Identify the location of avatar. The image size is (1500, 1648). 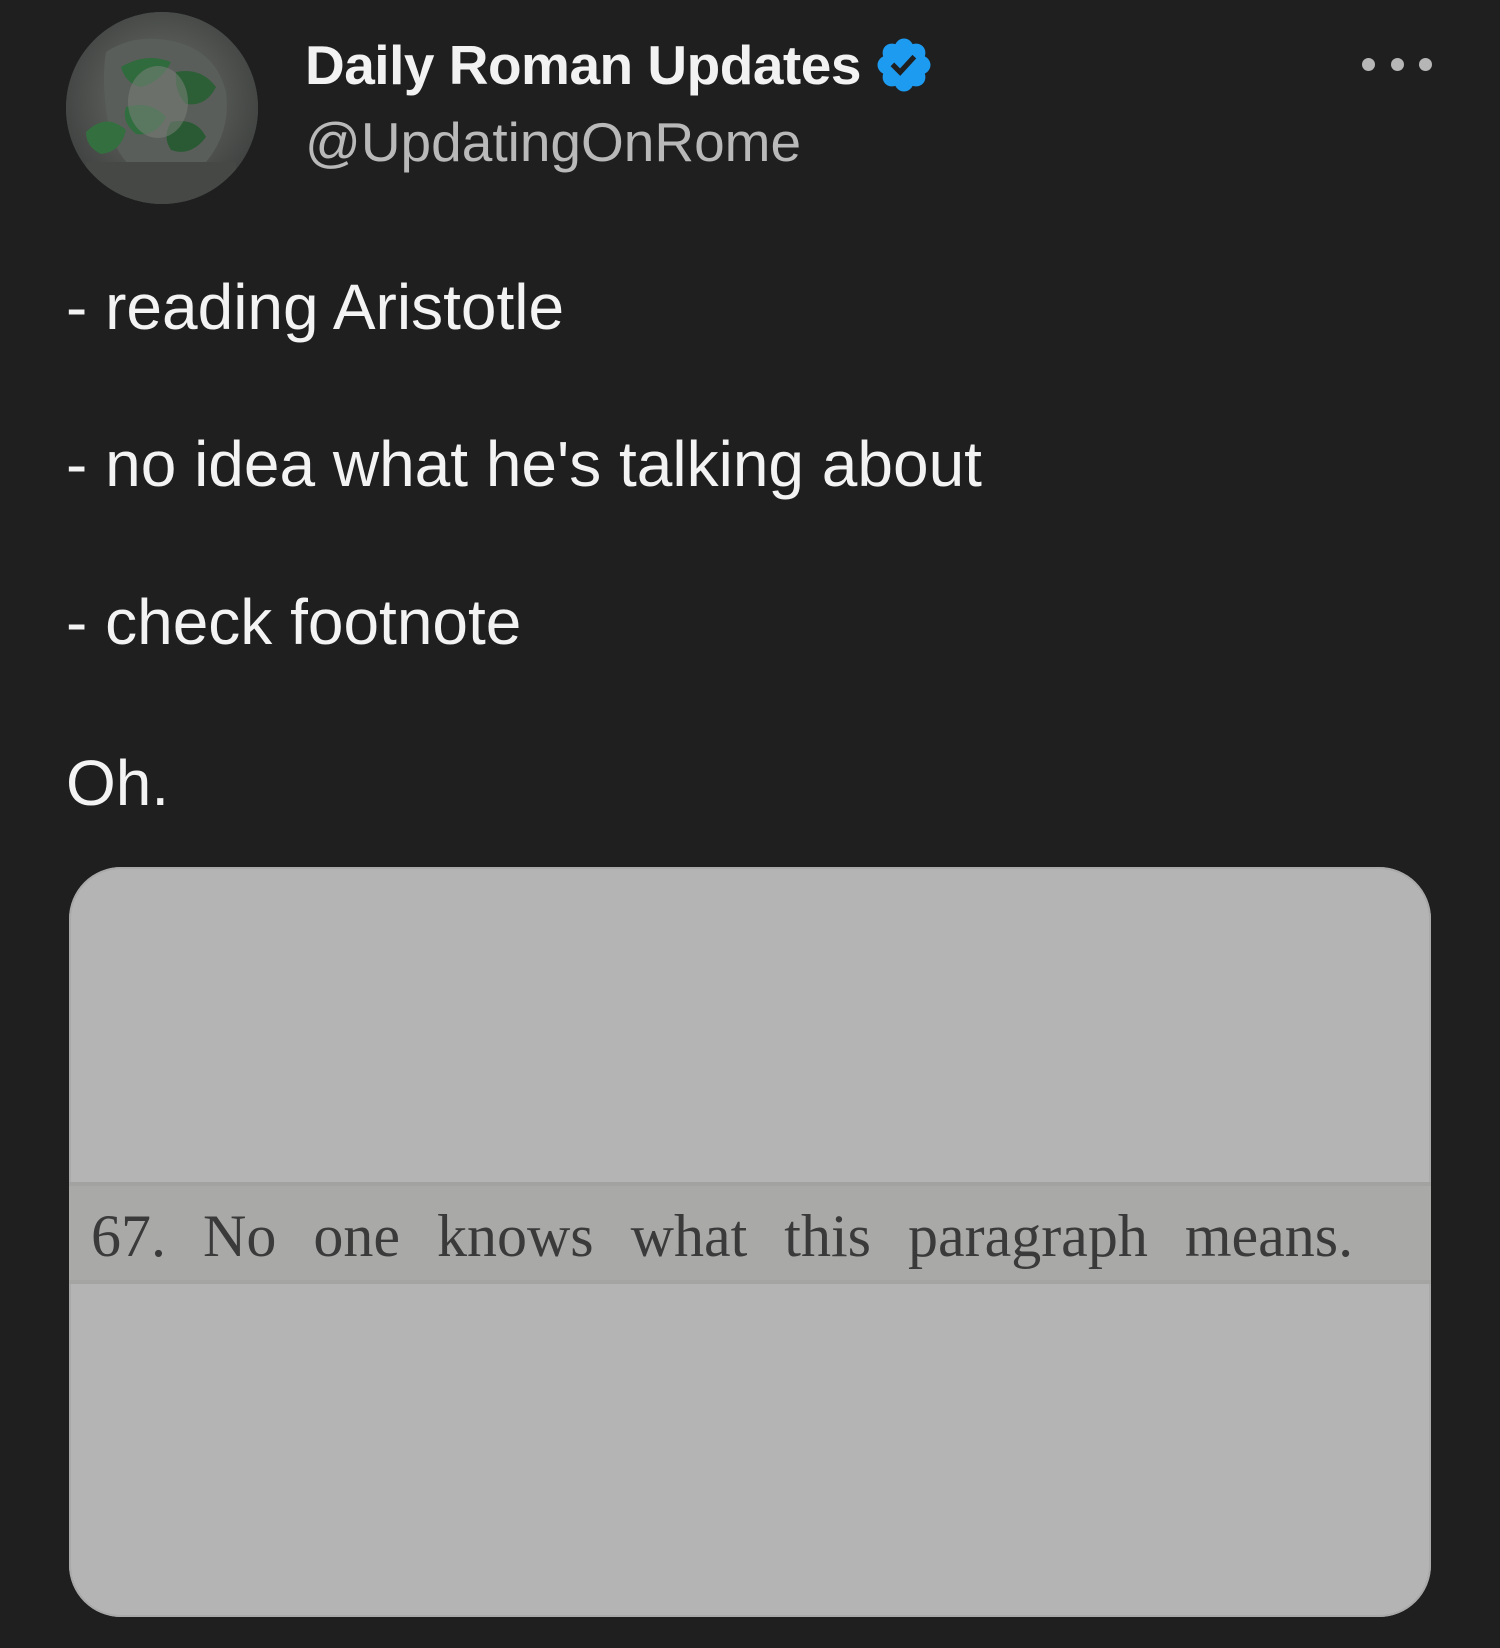
(162, 108).